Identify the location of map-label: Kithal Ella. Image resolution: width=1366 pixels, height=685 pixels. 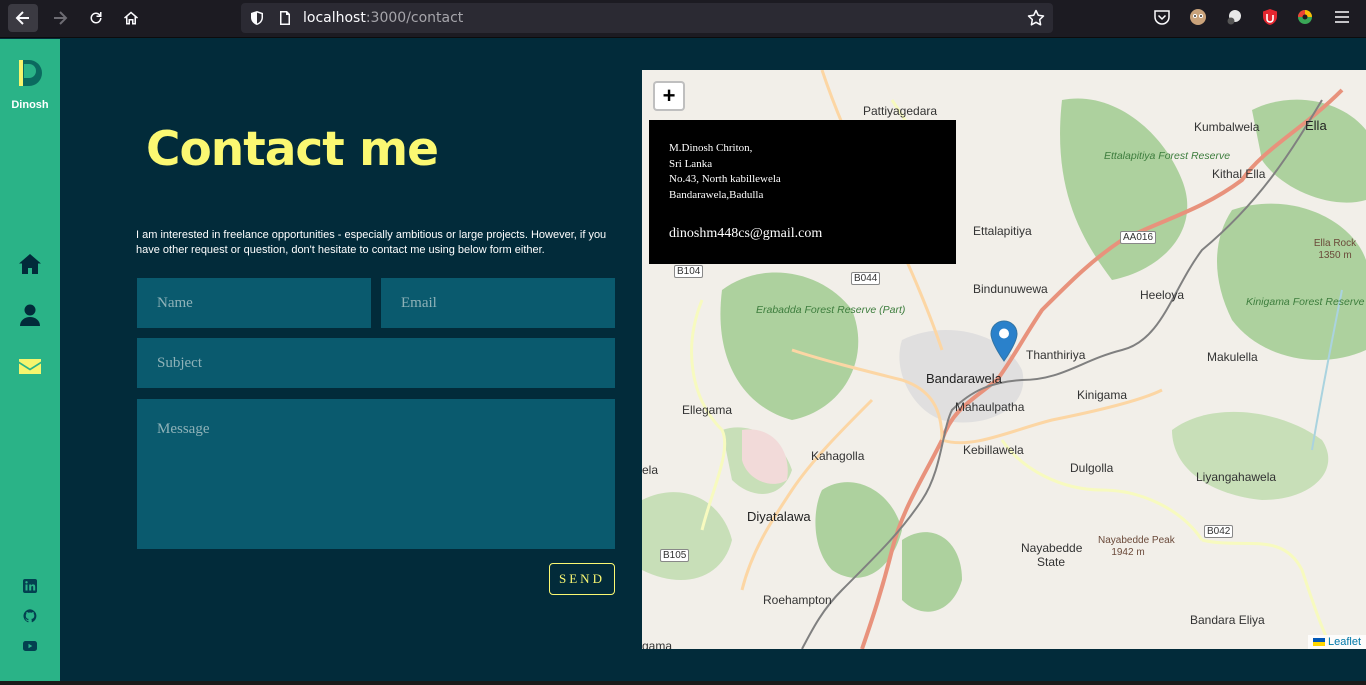
(1239, 174).